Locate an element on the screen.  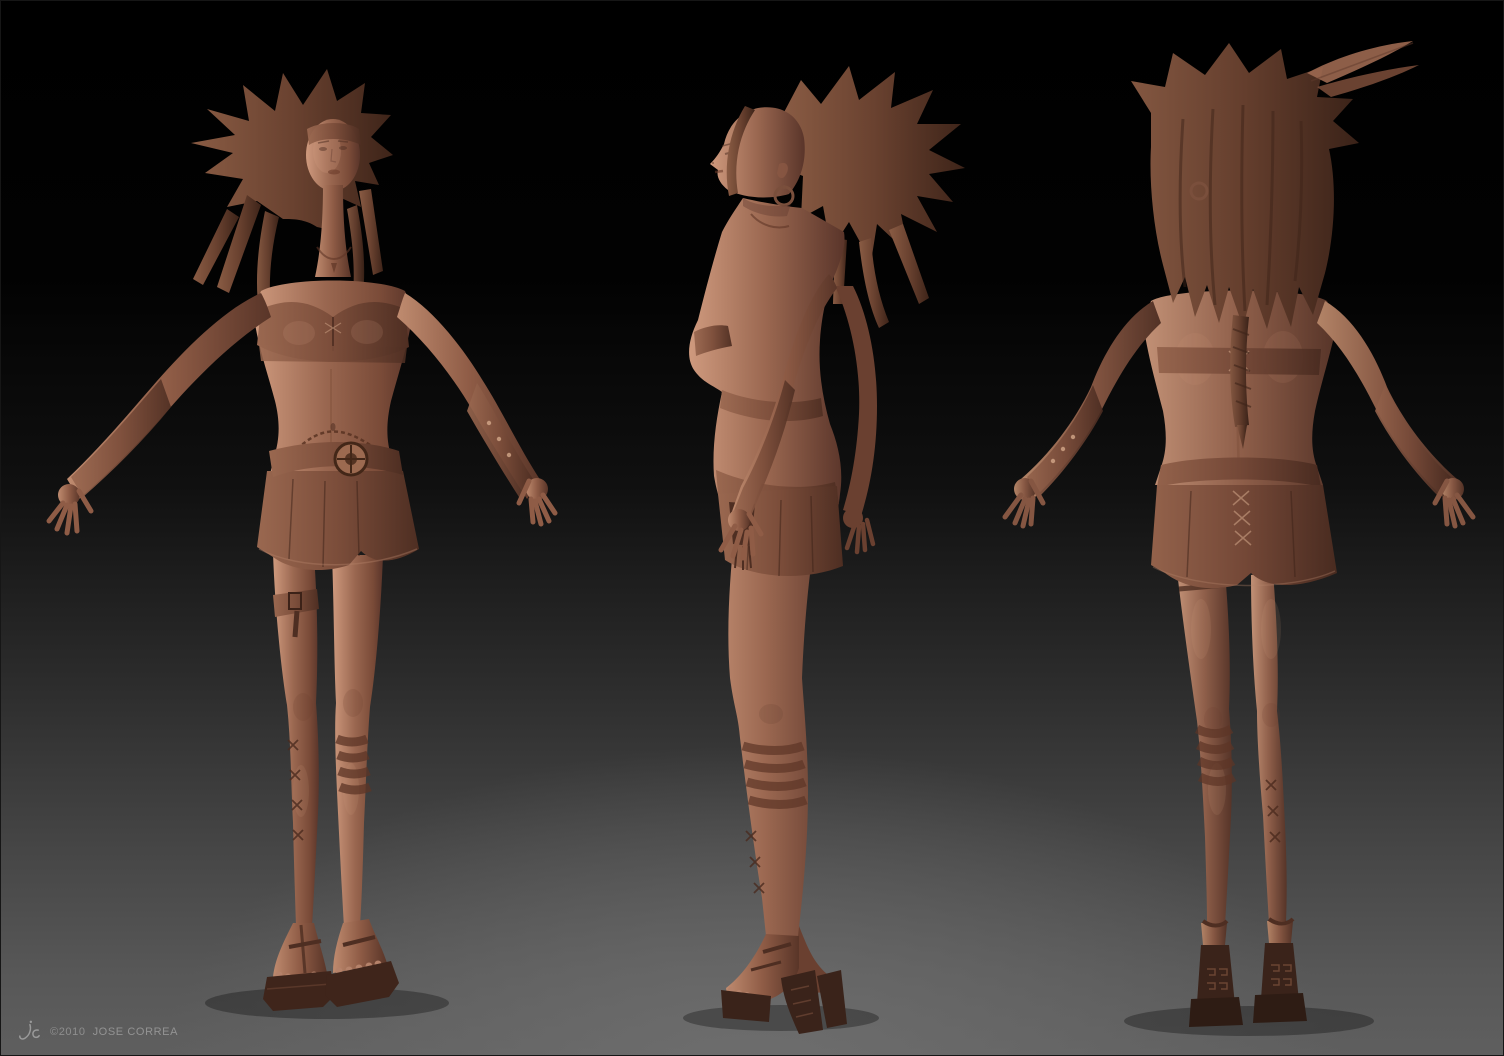
front-figure-legs is located at coordinates (328, 740).